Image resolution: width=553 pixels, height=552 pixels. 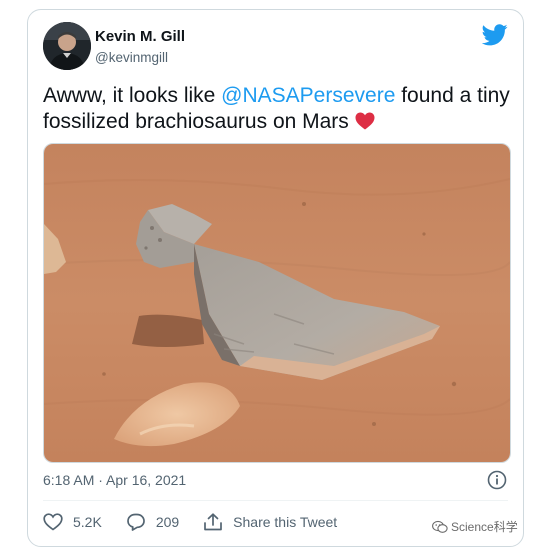 What do you see at coordinates (131, 57) in the screenshot?
I see `author-handle: @kevinmgill` at bounding box center [131, 57].